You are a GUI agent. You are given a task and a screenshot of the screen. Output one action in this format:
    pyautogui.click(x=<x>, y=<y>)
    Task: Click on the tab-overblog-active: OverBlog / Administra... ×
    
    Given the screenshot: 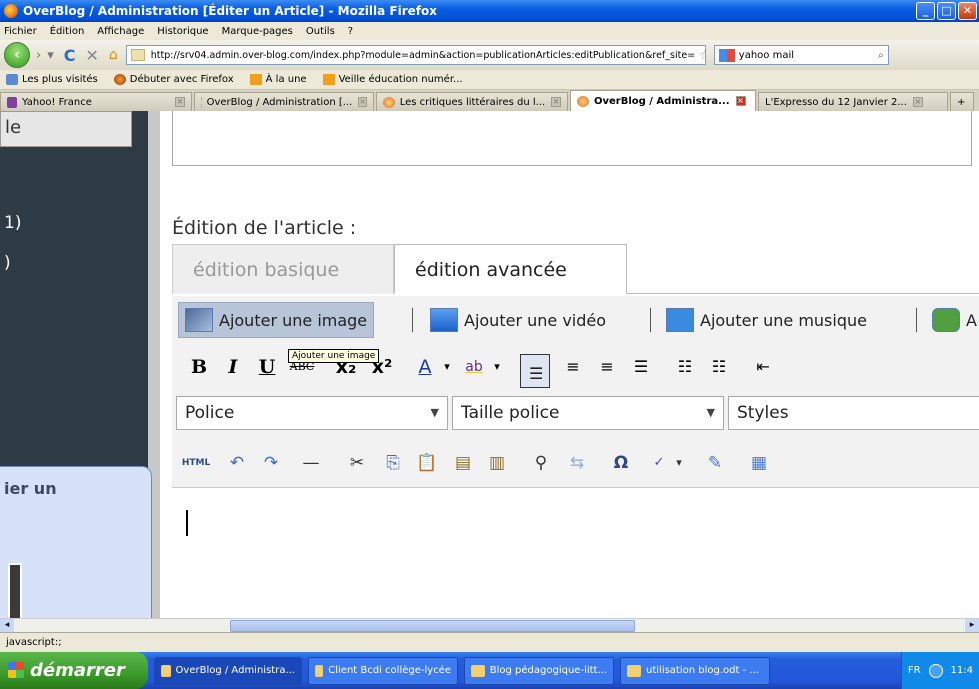 What is the action you would take?
    pyautogui.click(x=663, y=100)
    